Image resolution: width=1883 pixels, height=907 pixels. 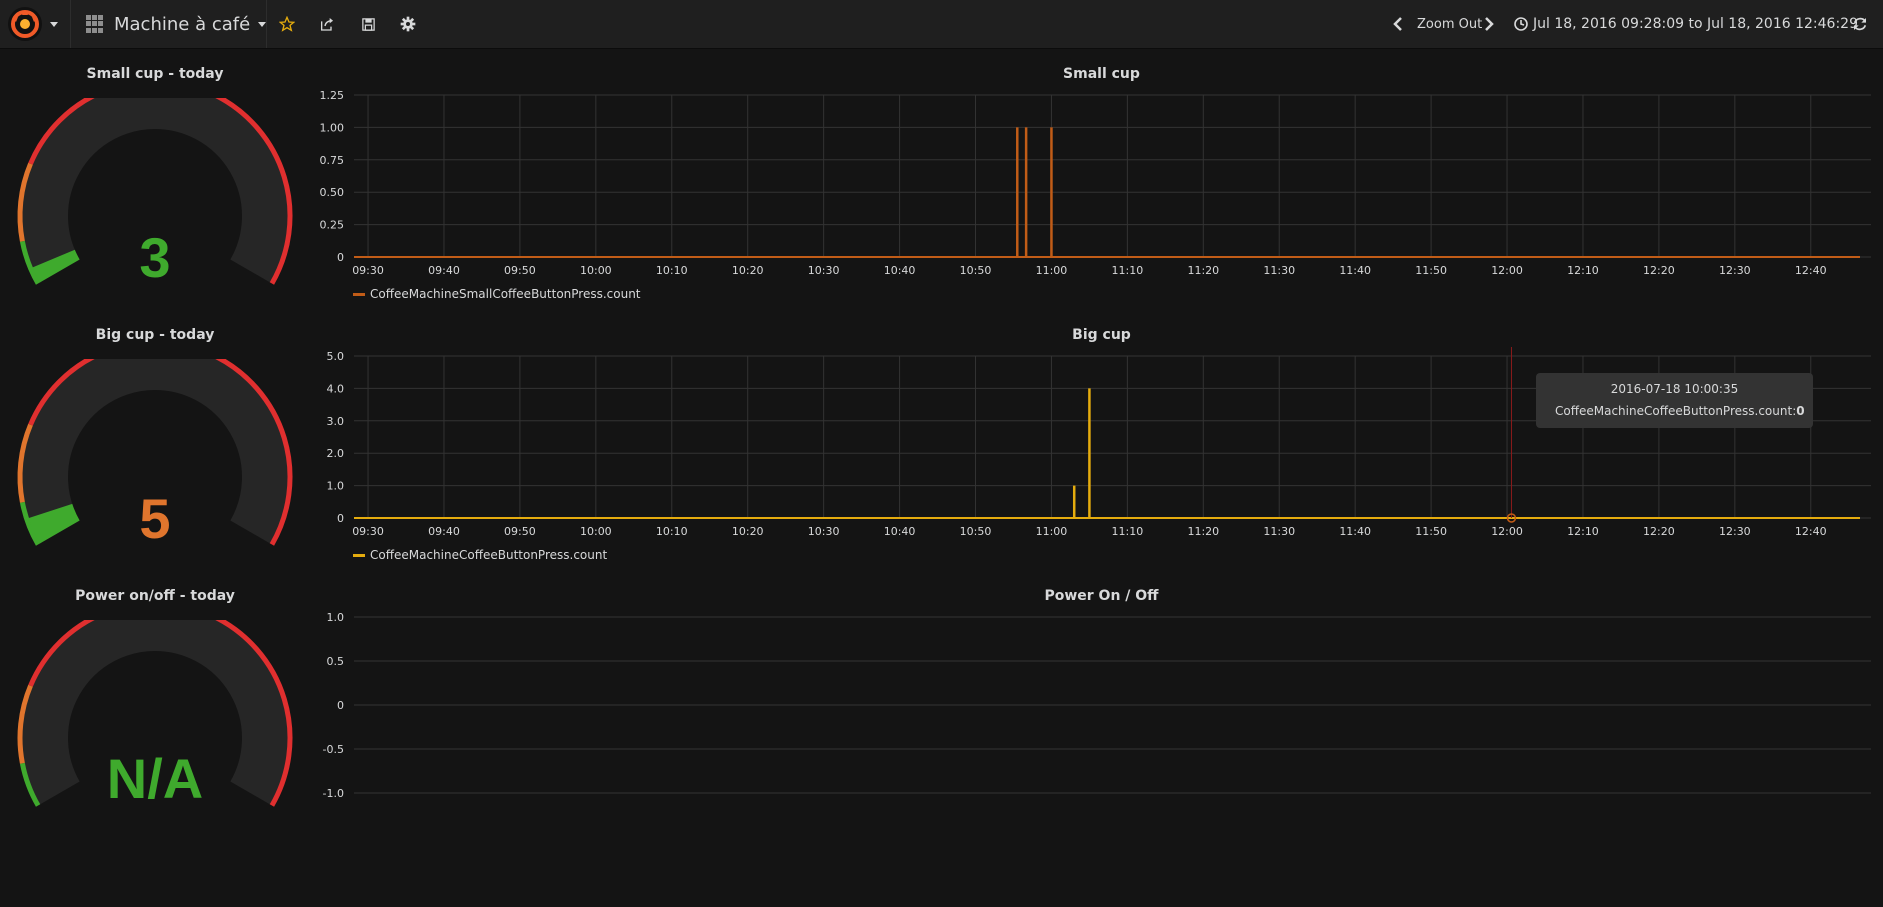 I want to click on chevron-down-icon, so click(x=54, y=24).